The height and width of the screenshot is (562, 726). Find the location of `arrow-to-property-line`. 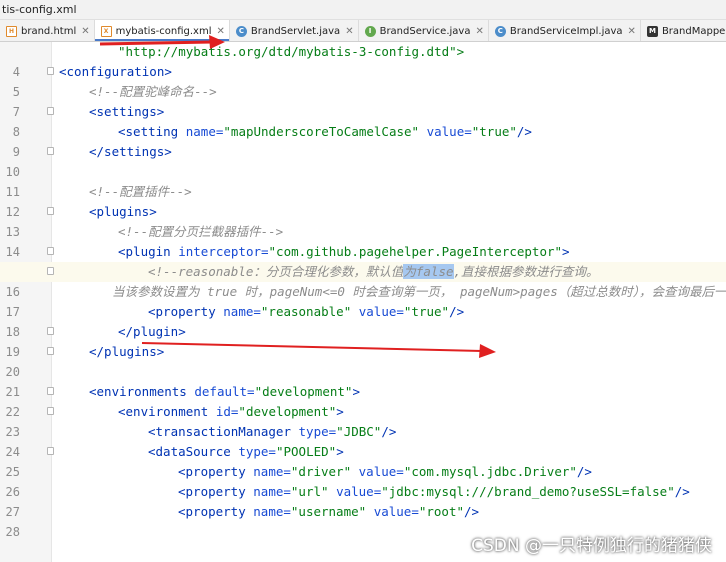

arrow-to-property-line is located at coordinates (318, 350).